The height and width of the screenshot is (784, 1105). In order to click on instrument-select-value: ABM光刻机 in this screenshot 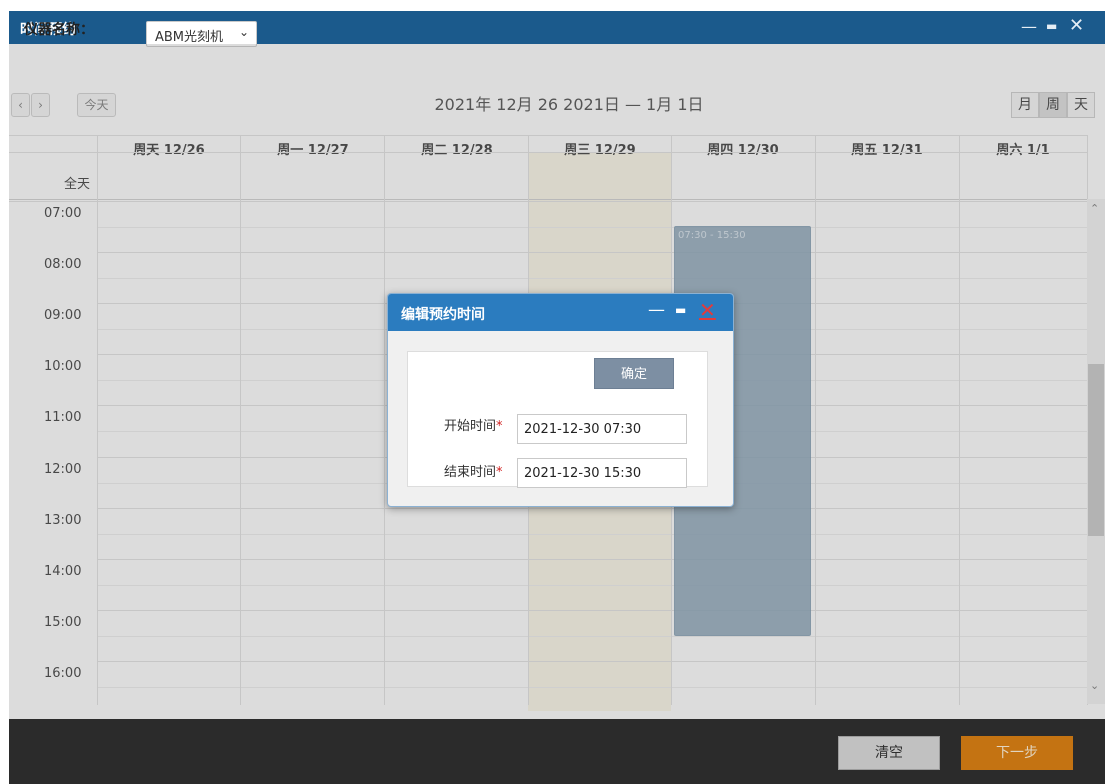, I will do `click(189, 37)`.